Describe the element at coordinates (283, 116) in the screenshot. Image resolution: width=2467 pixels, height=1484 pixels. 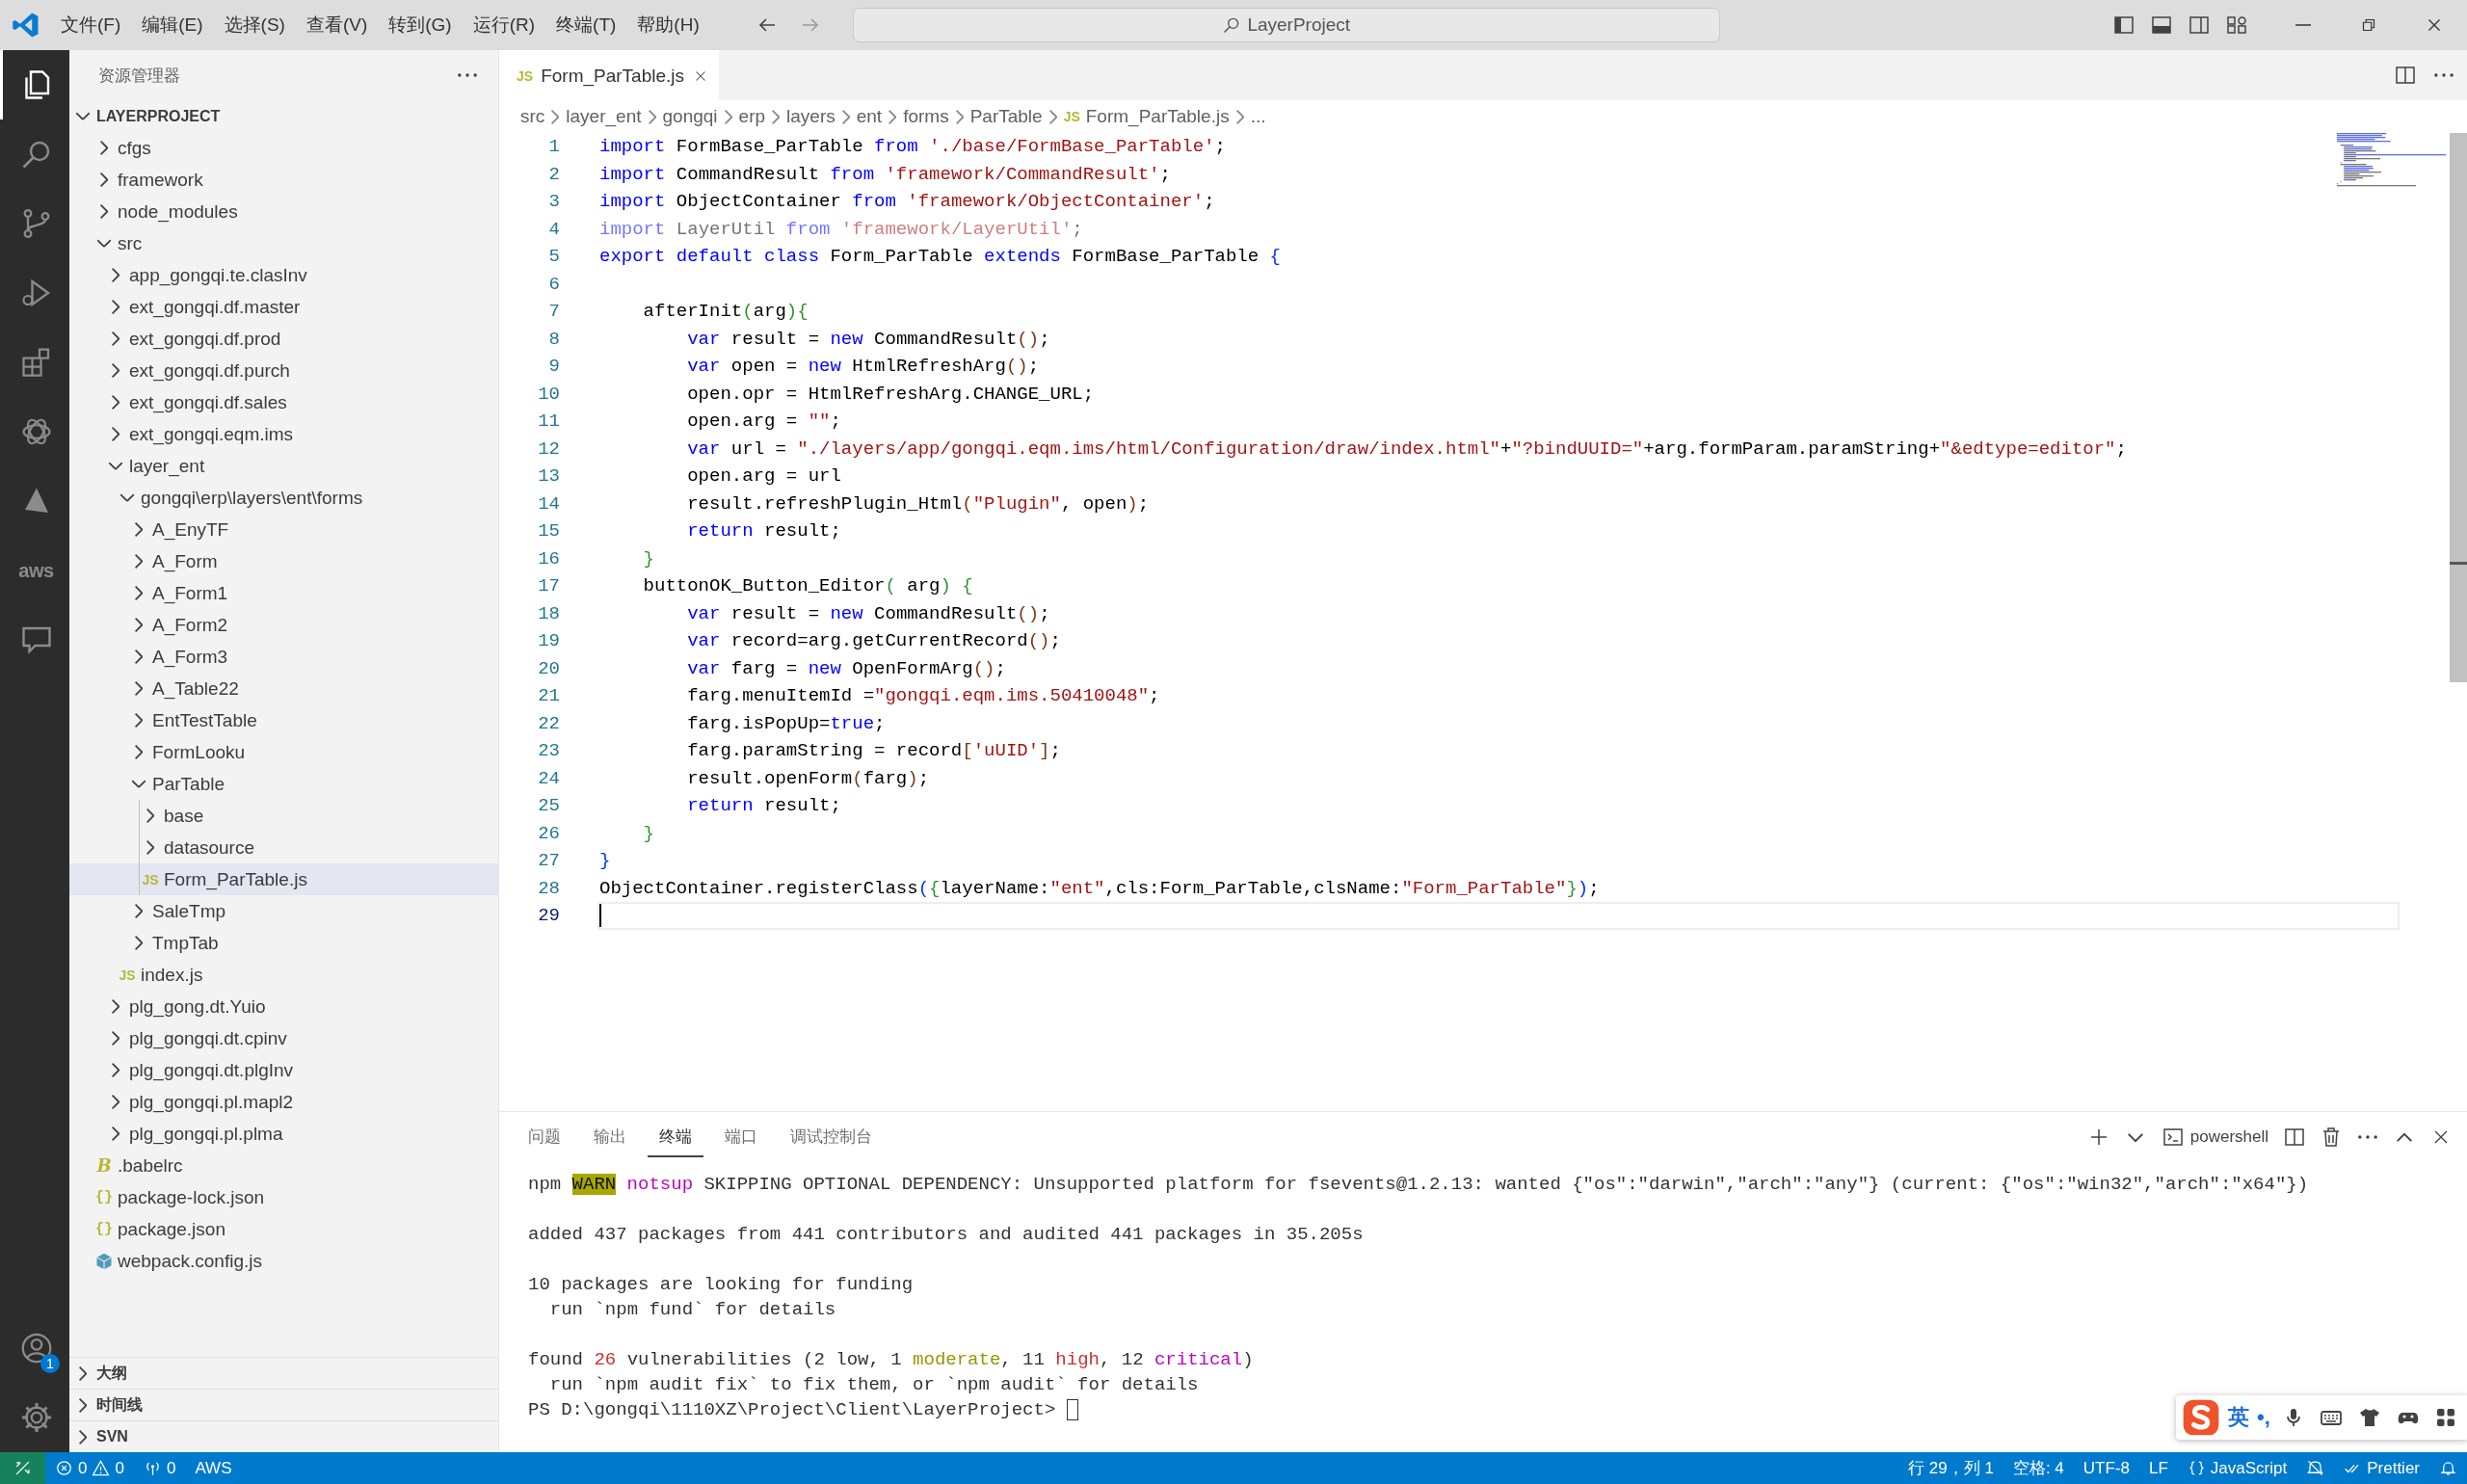
I see `project-header: LAYERPROJECT` at that location.